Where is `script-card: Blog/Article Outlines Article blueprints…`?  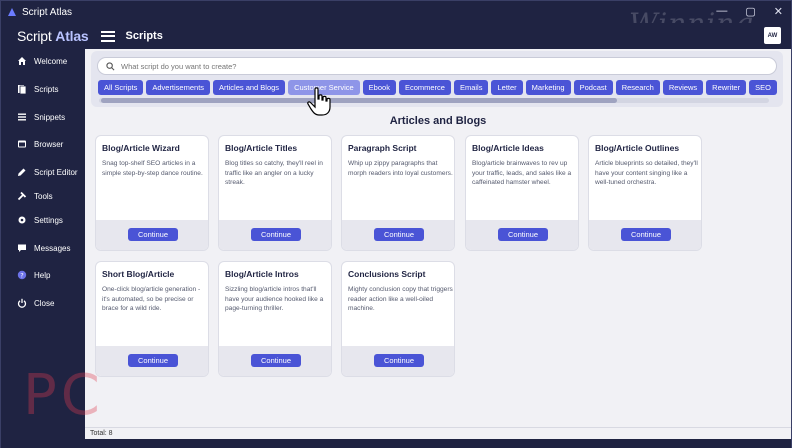
script-card: Blog/Article Outlines Article blueprints… is located at coordinates (645, 193).